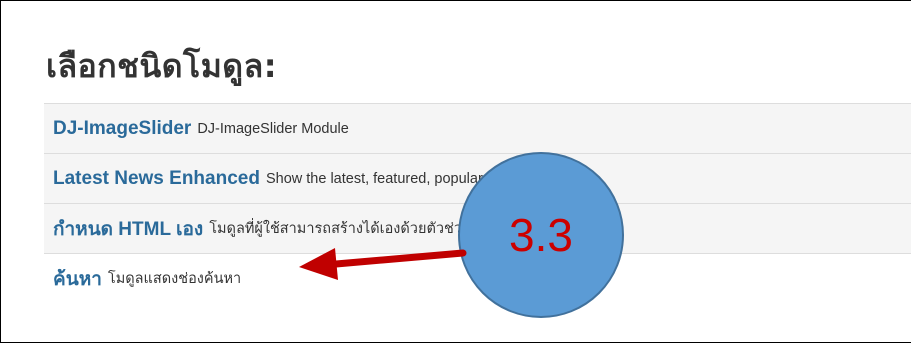 The width and height of the screenshot is (912, 343). I want to click on module-title-link: กำหนด HTML เอง, so click(128, 229).